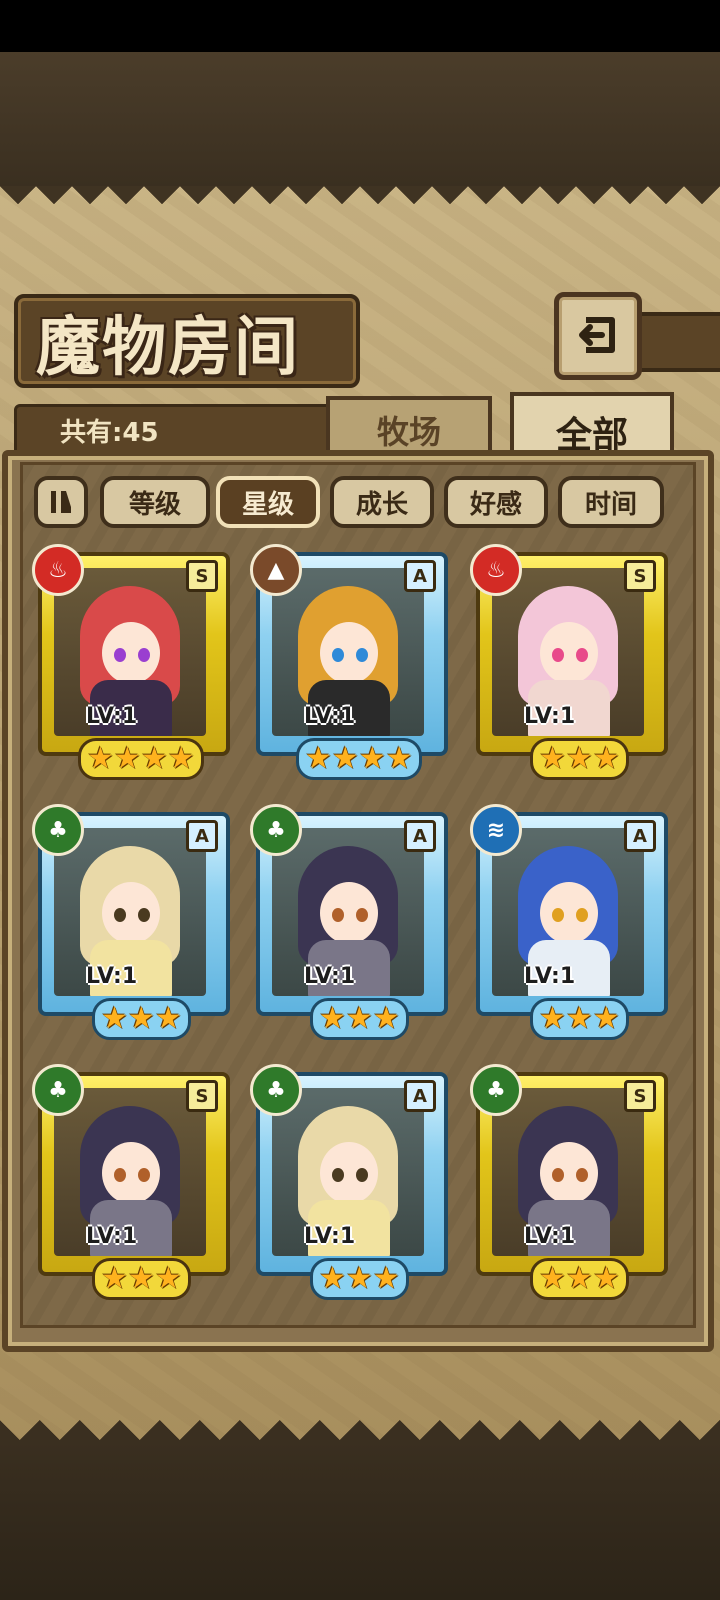 Image resolution: width=720 pixels, height=1600 pixels. I want to click on torn-edge-top, so click(360, 204).